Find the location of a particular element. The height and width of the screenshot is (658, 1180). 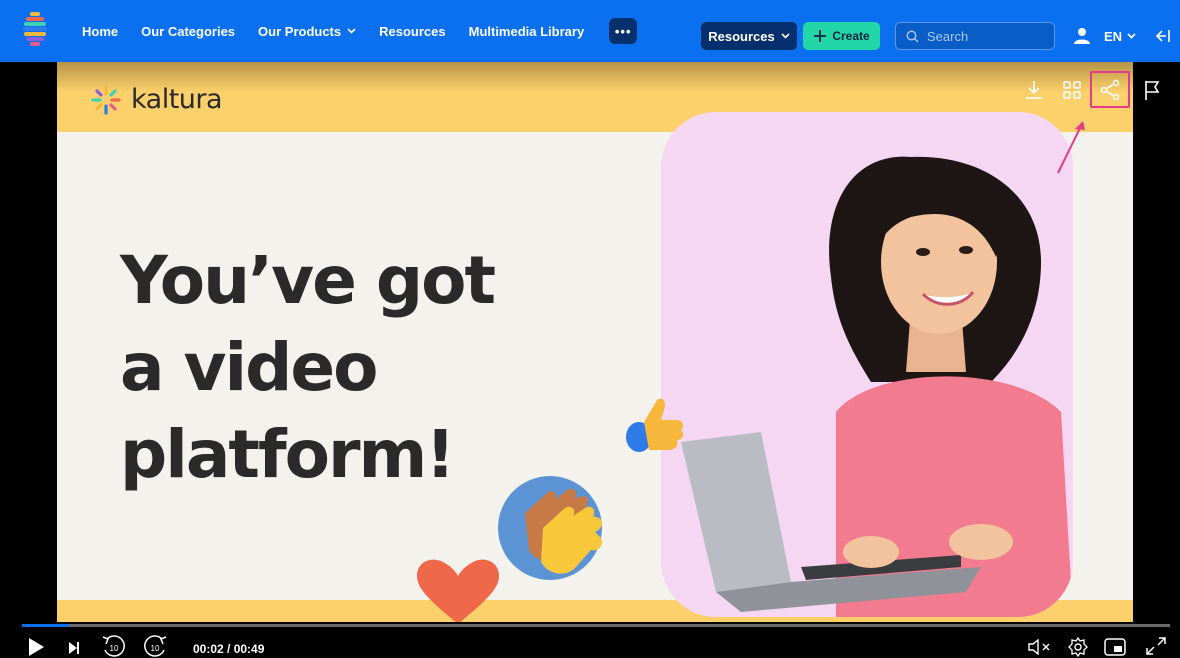

kaltura-brand: kaltura is located at coordinates (157, 99).